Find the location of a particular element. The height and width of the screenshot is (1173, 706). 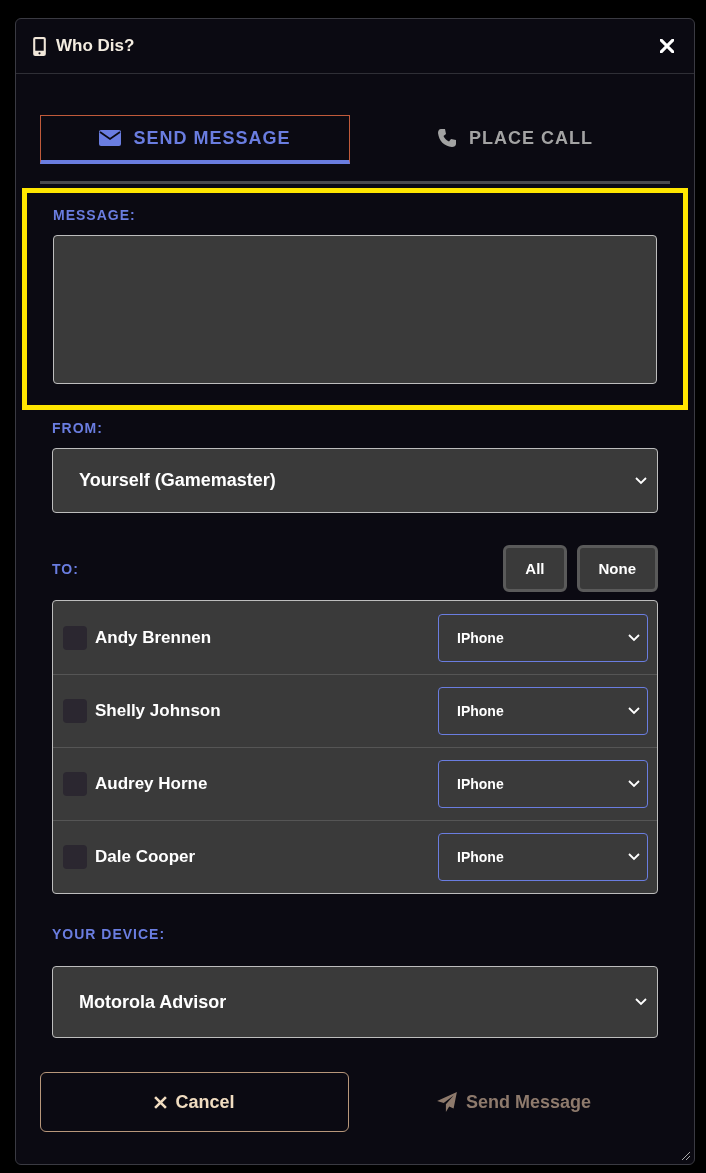

close-button is located at coordinates (667, 46).